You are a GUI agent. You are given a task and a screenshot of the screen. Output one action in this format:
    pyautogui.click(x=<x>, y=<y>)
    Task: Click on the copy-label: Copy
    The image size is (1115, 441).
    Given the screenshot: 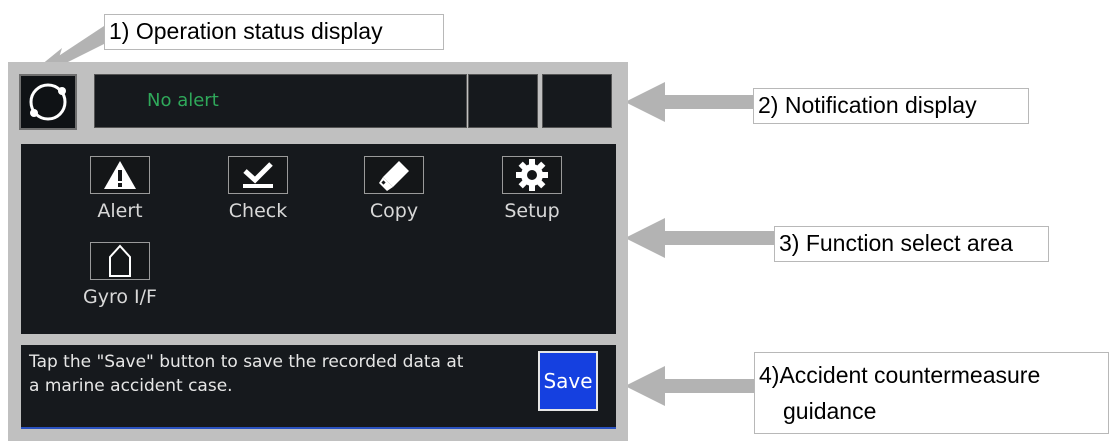 What is the action you would take?
    pyautogui.click(x=394, y=211)
    